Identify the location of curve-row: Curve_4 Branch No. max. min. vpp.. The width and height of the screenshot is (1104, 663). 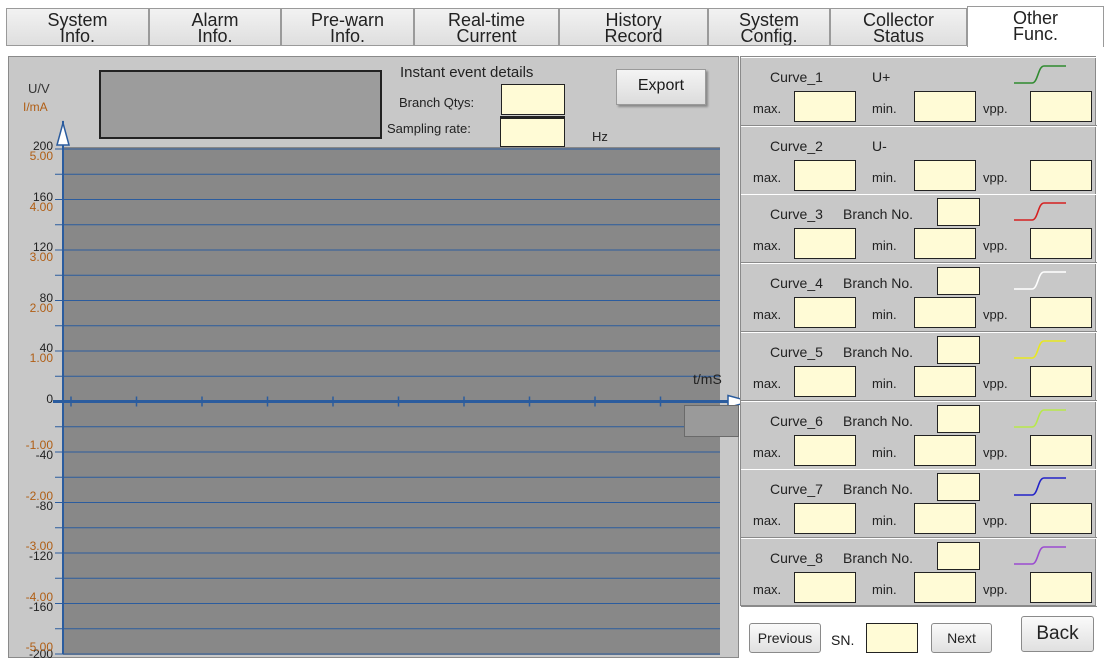
(919, 298).